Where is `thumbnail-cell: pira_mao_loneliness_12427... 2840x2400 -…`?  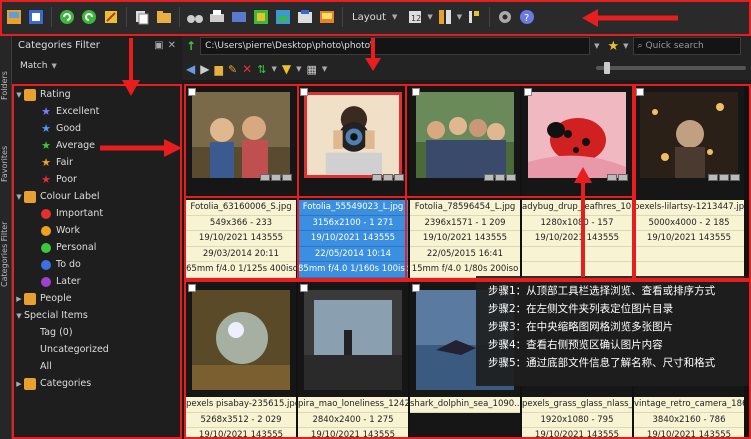
thumbnail-cell: pira_mao_loneliness_12427... 2840x2400 -… is located at coordinates (353, 360).